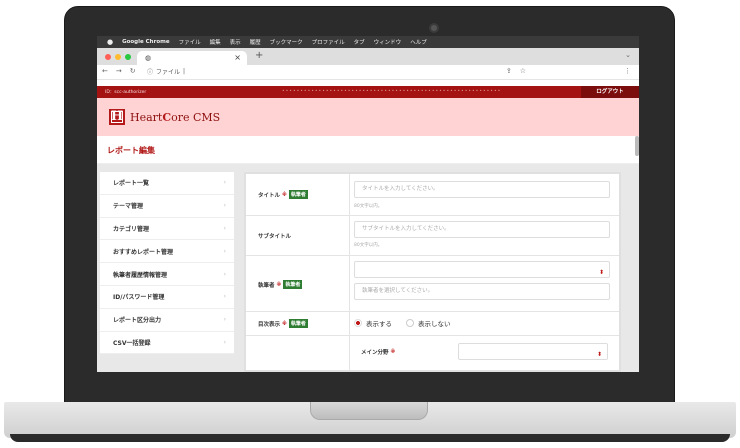 The image size is (740, 448). Describe the element at coordinates (402, 323) in the screenshot. I see `toc-radio-group: 表示する 表示しない` at that location.